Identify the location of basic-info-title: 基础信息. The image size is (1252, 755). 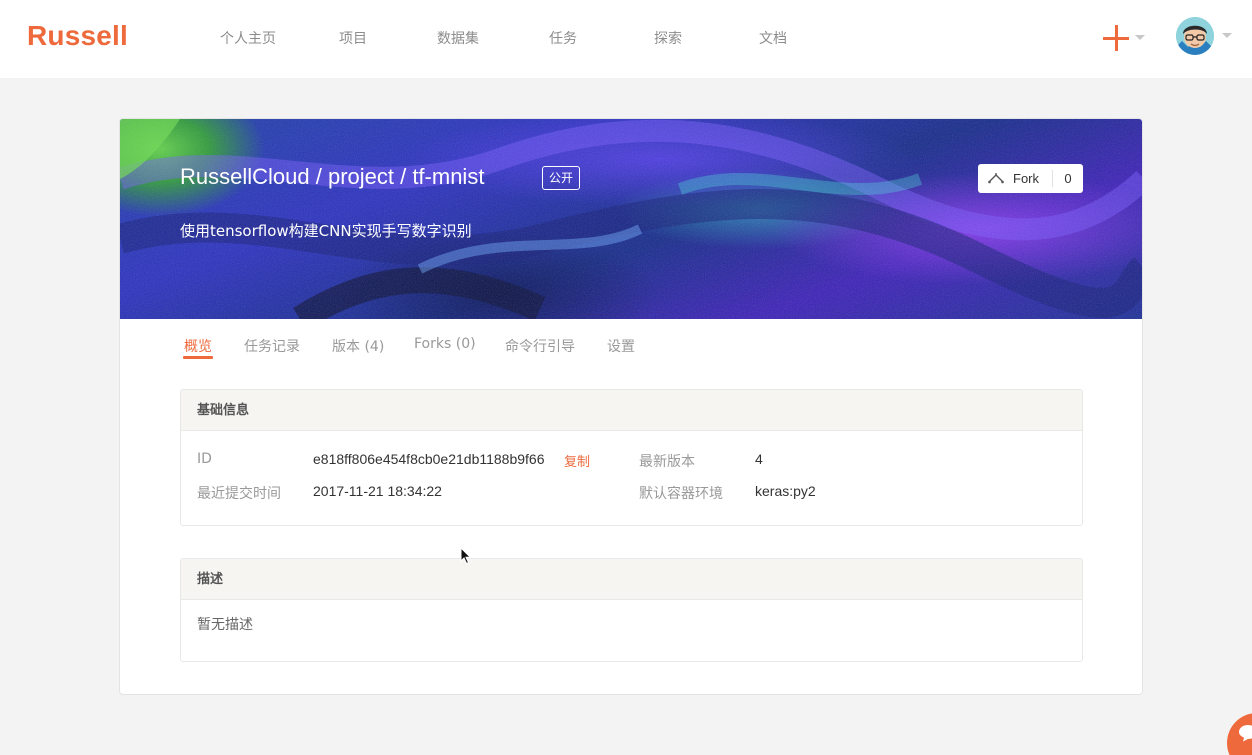
(631, 410).